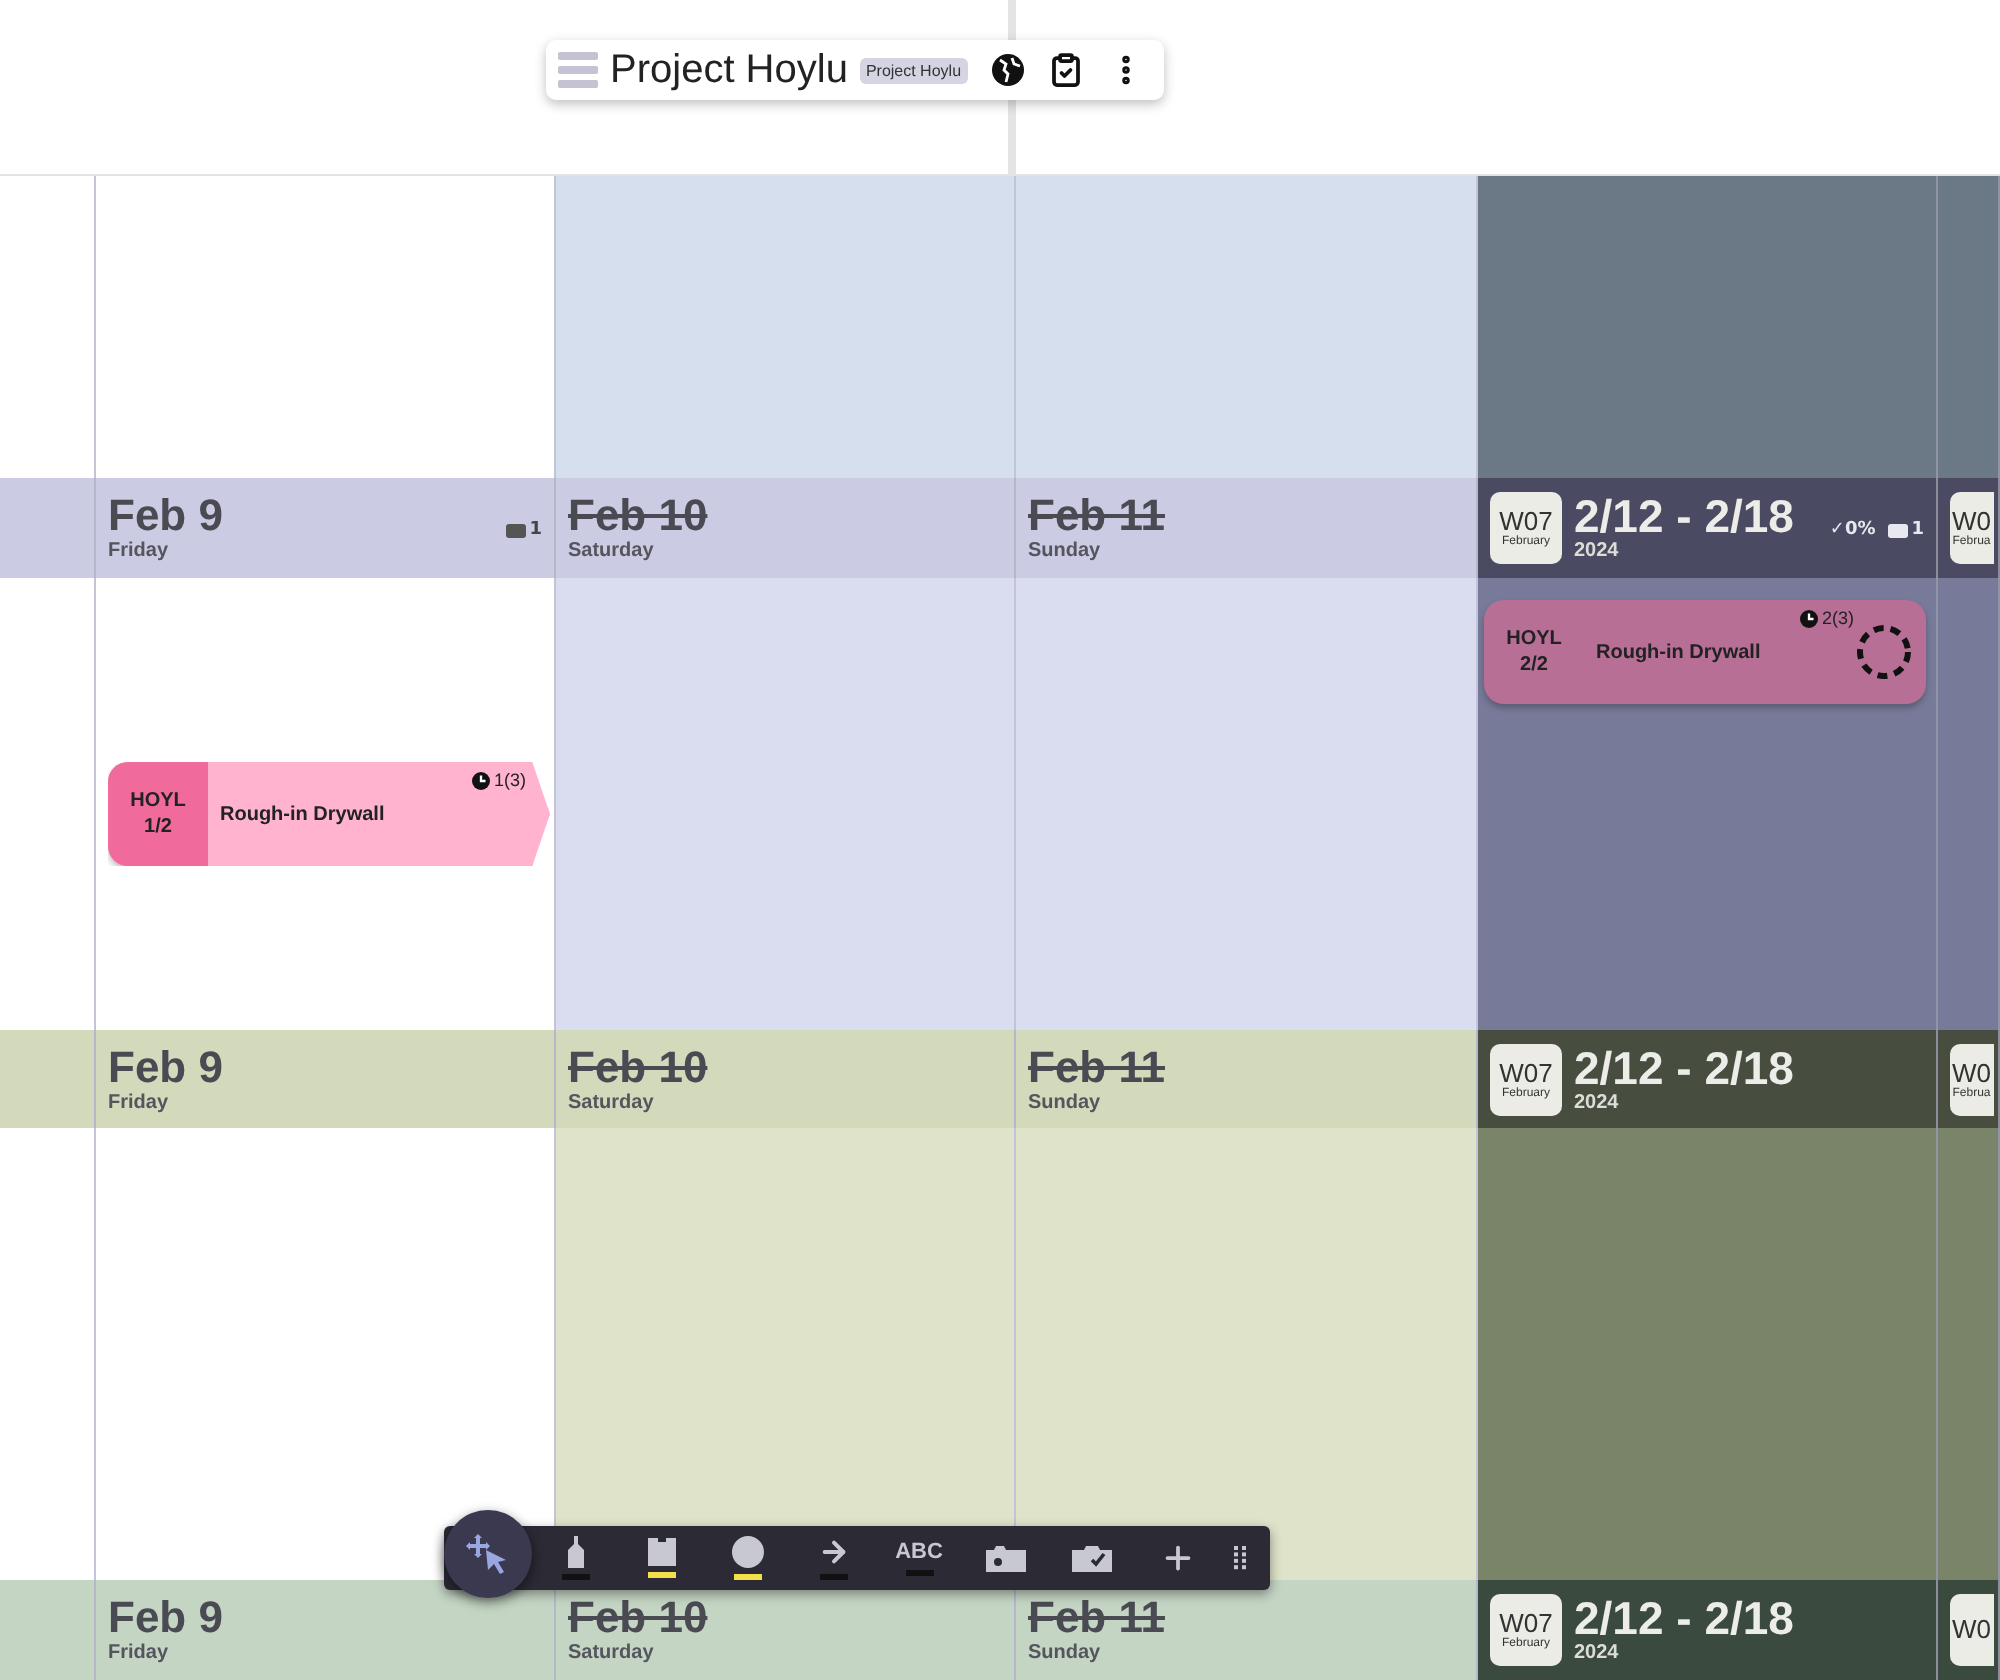  What do you see at coordinates (833, 1552) in the screenshot?
I see `arrow-icon` at bounding box center [833, 1552].